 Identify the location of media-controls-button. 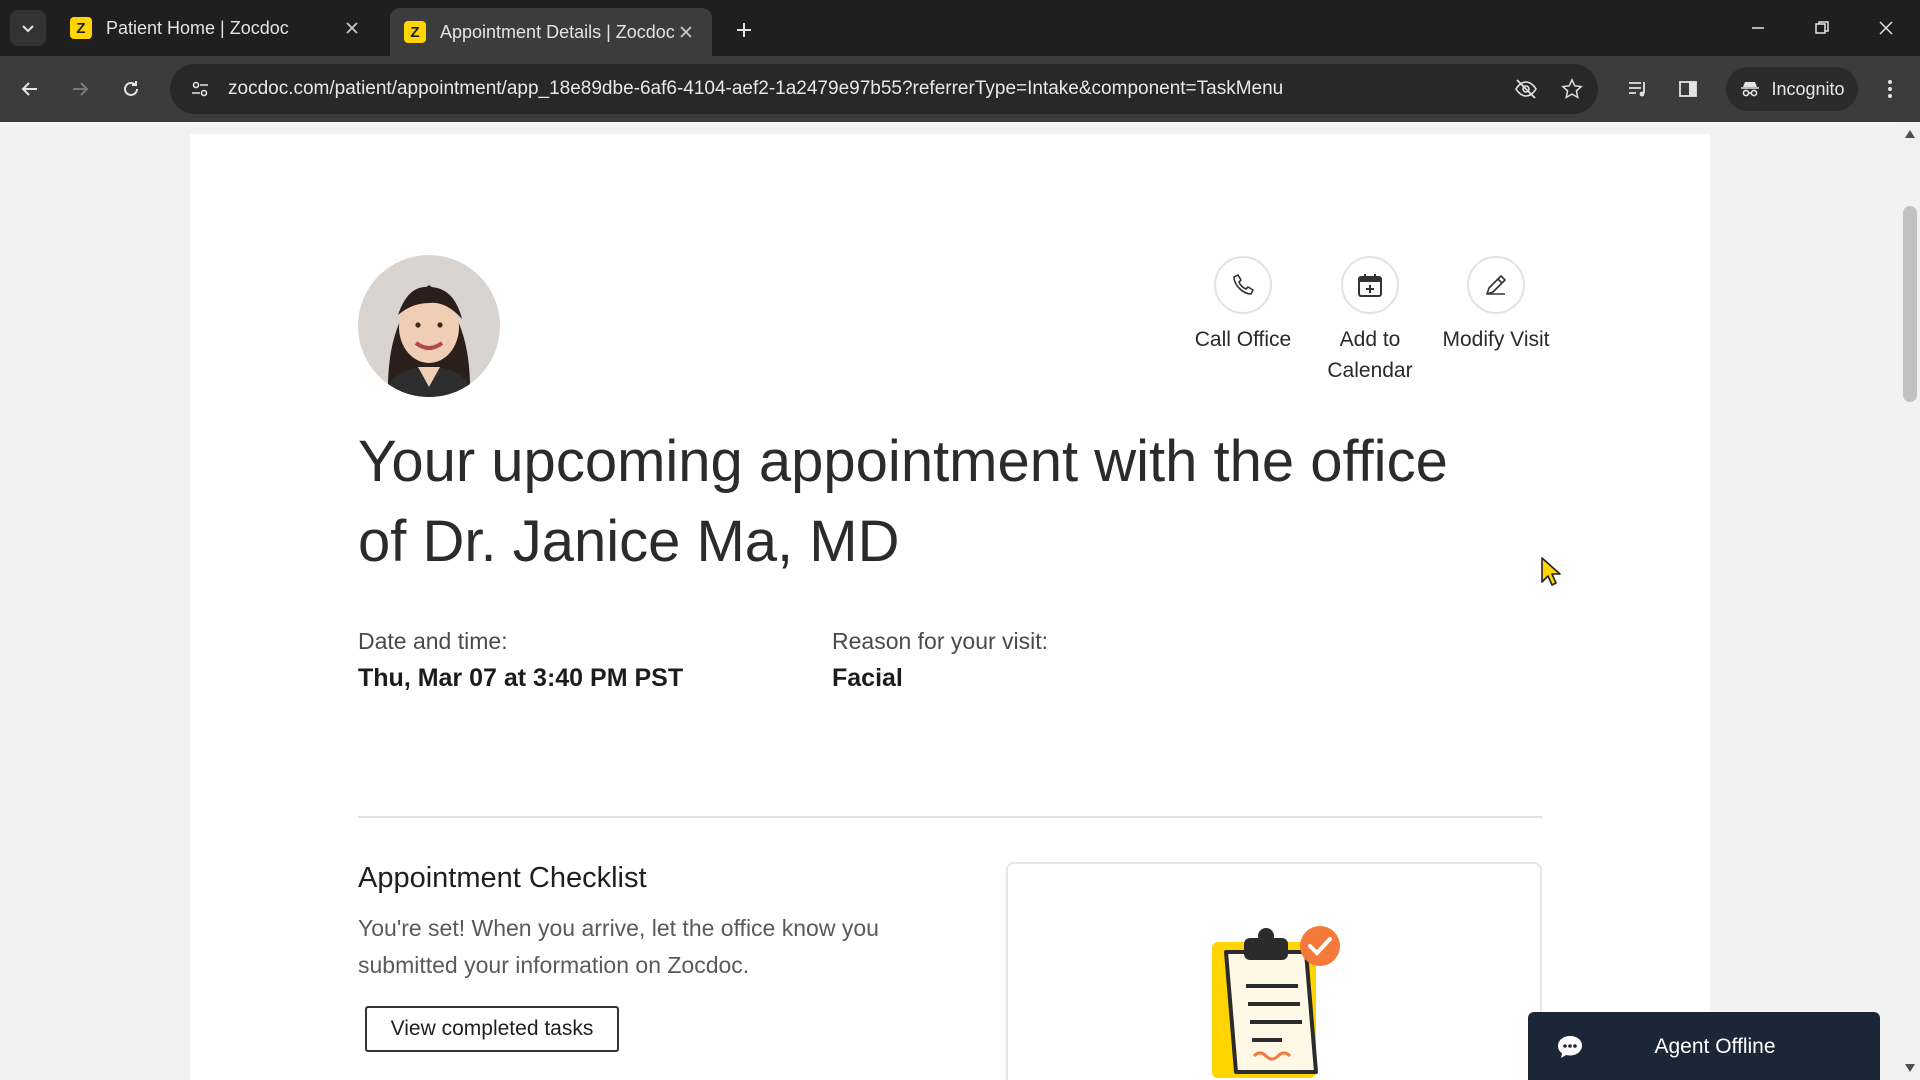
(1638, 89).